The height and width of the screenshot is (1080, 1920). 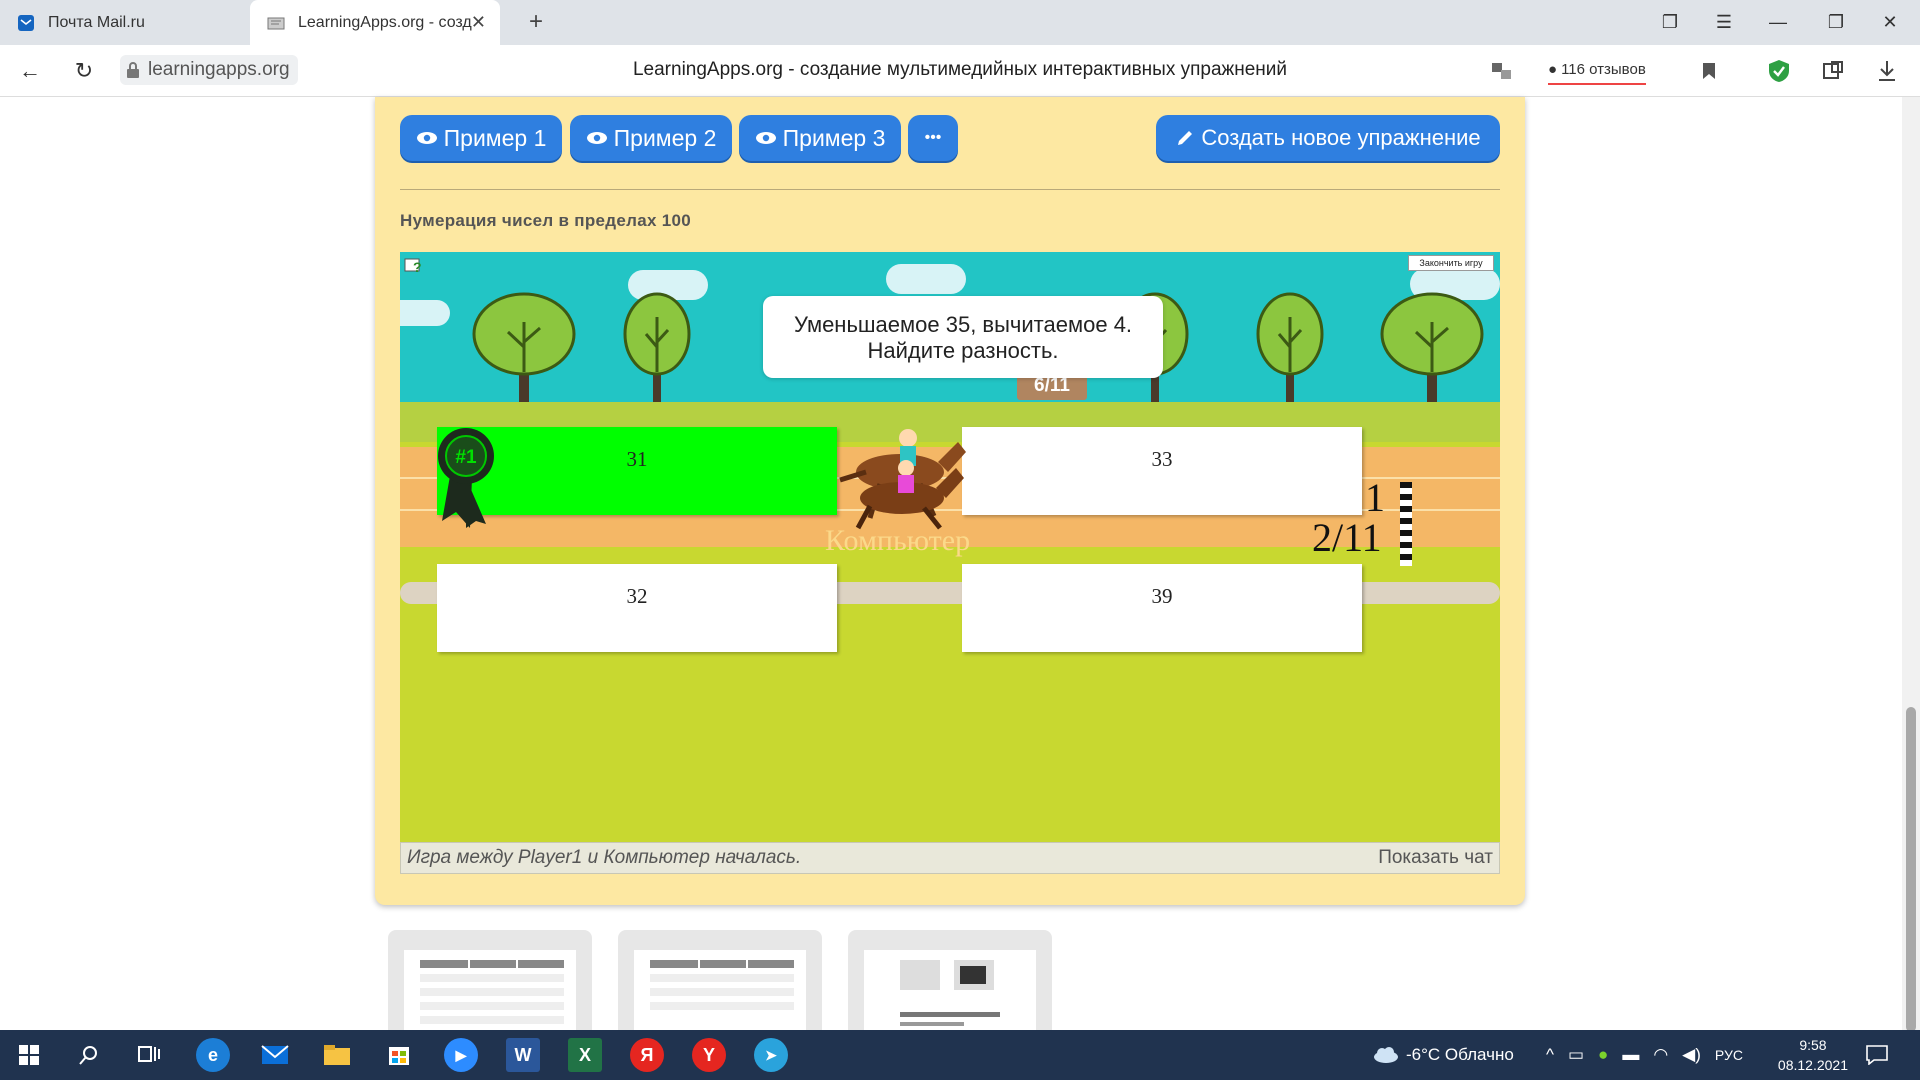 I want to click on windows-start-icon, so click(x=29, y=1055).